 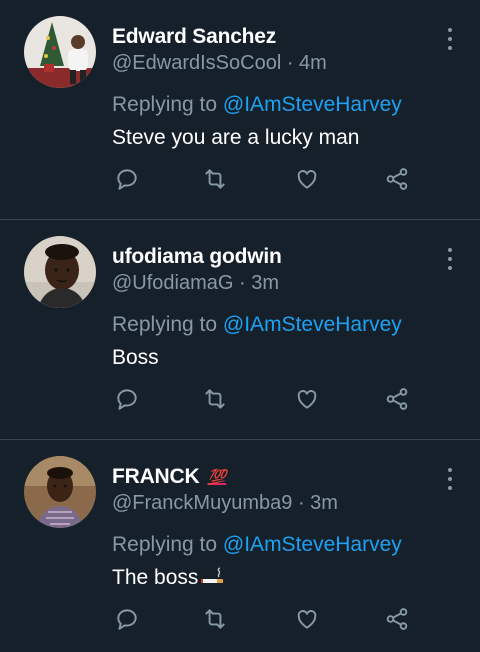 I want to click on user-handle: @EdwardIsSoCool, so click(x=196, y=63).